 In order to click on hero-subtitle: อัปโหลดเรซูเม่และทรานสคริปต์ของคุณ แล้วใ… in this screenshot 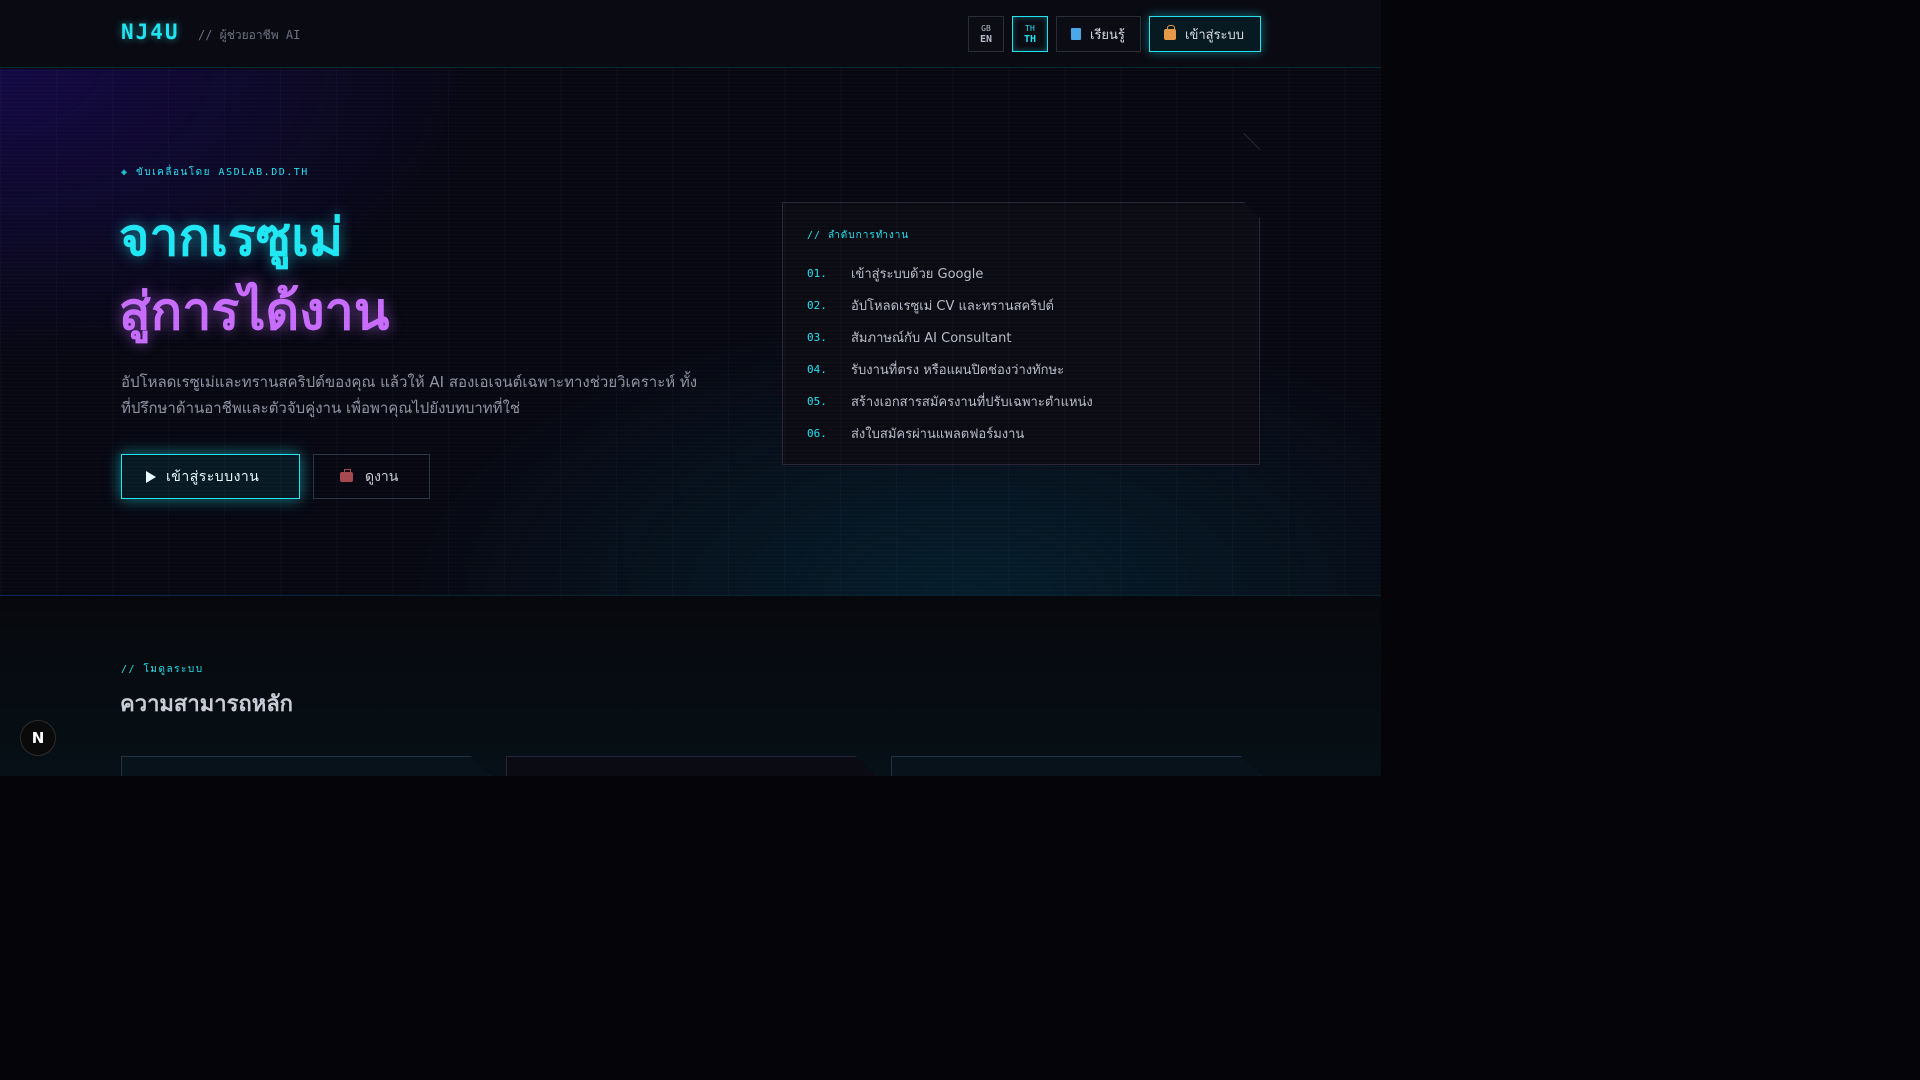, I will do `click(409, 395)`.